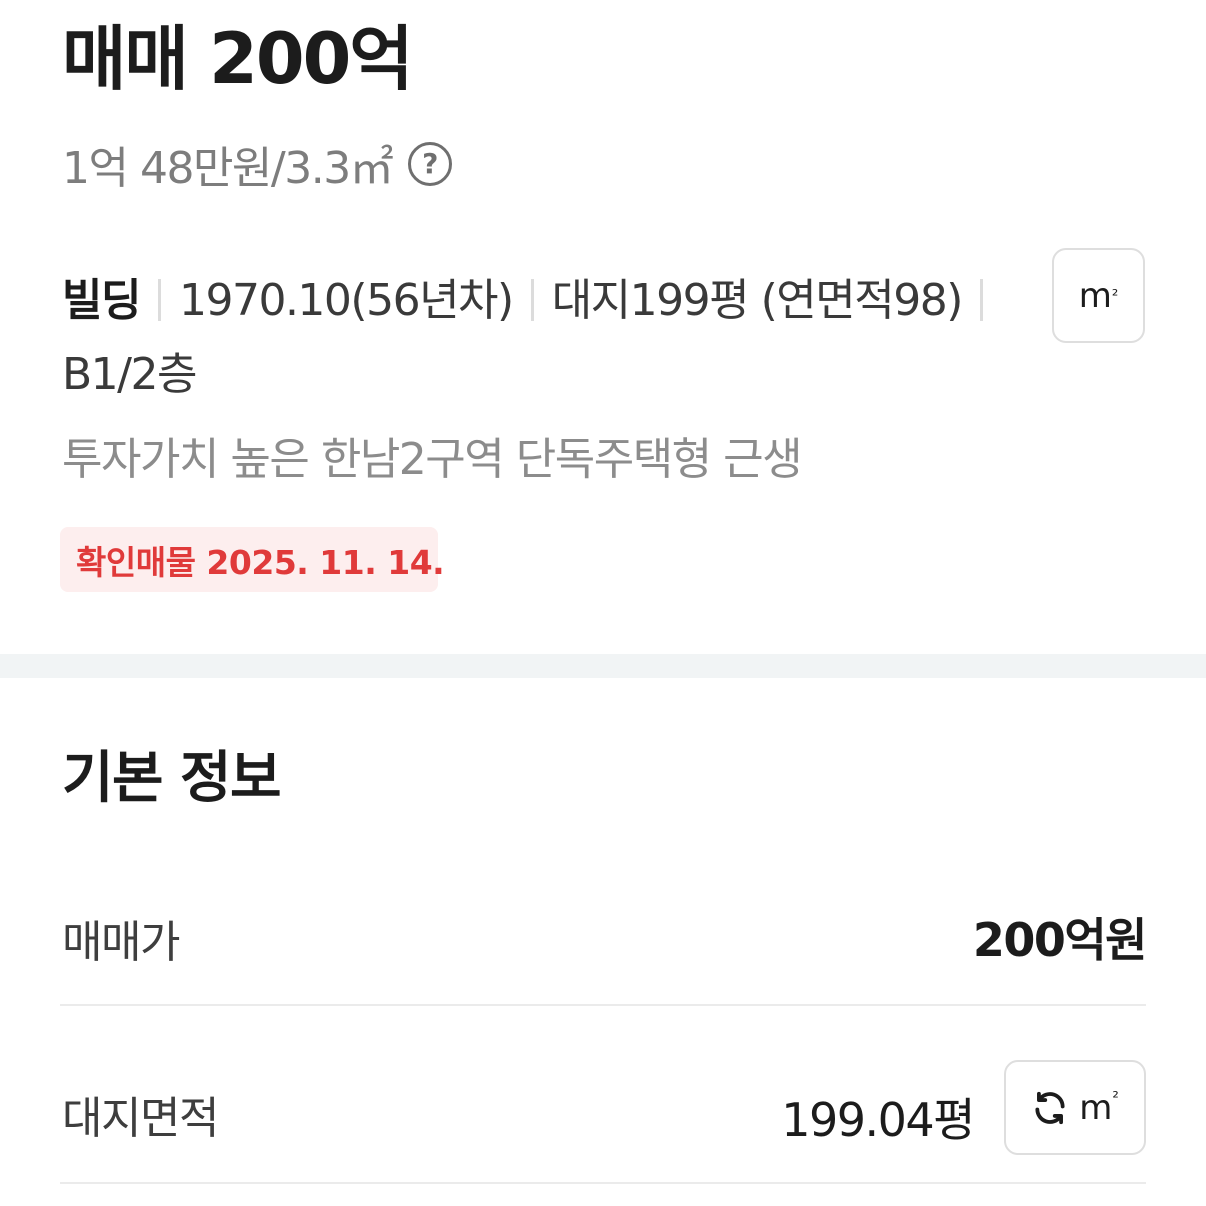 This screenshot has height=1206, width=1206. What do you see at coordinates (172, 778) in the screenshot?
I see `section-title: 기본 정보` at bounding box center [172, 778].